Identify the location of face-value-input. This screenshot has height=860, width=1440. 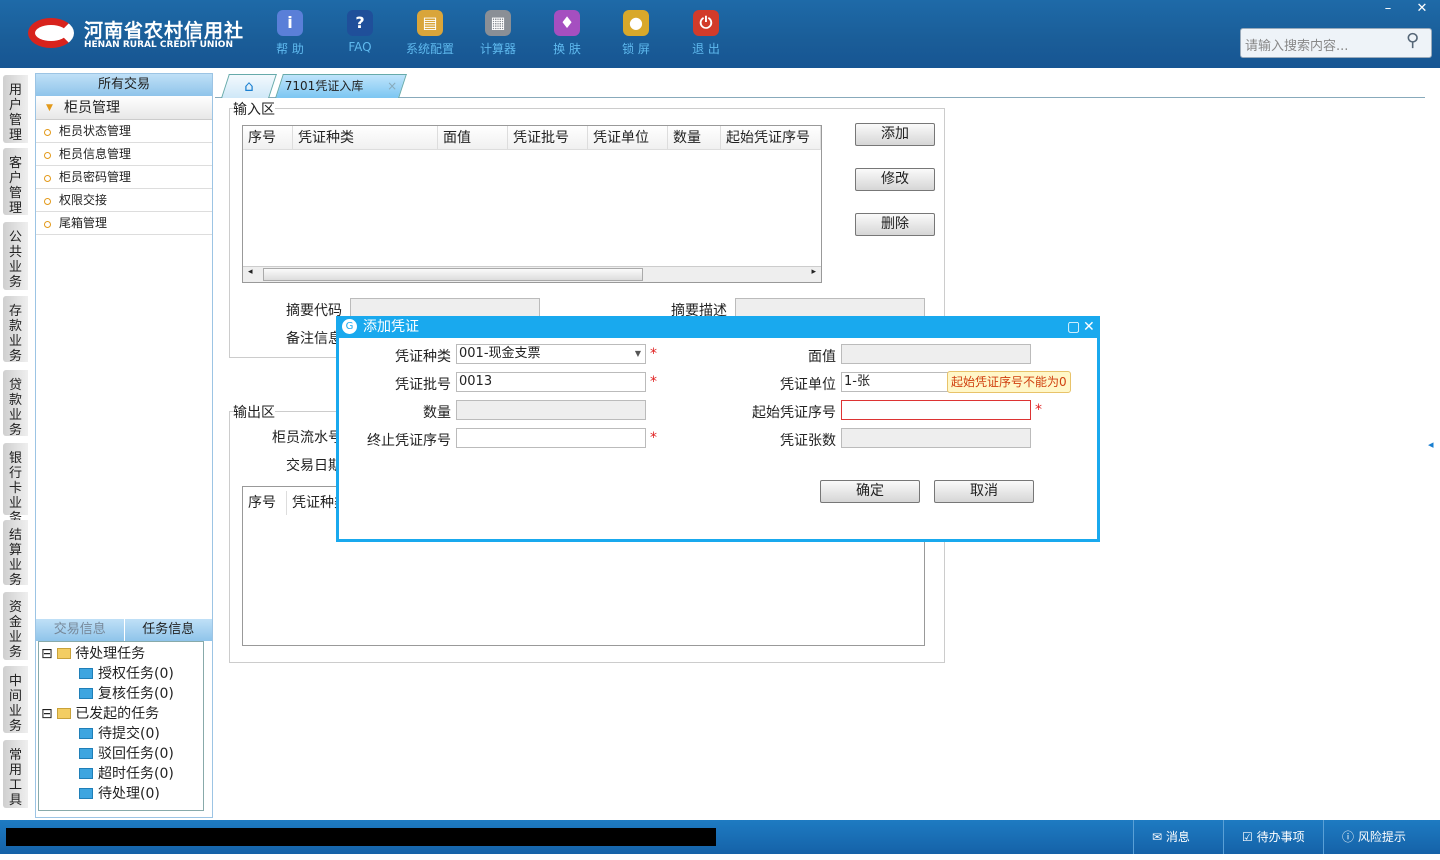
(936, 354).